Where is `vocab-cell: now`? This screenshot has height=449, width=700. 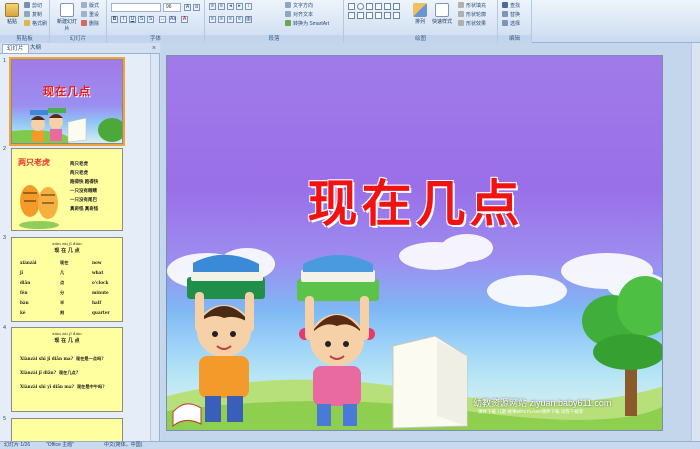 vocab-cell: now is located at coordinates (97, 262).